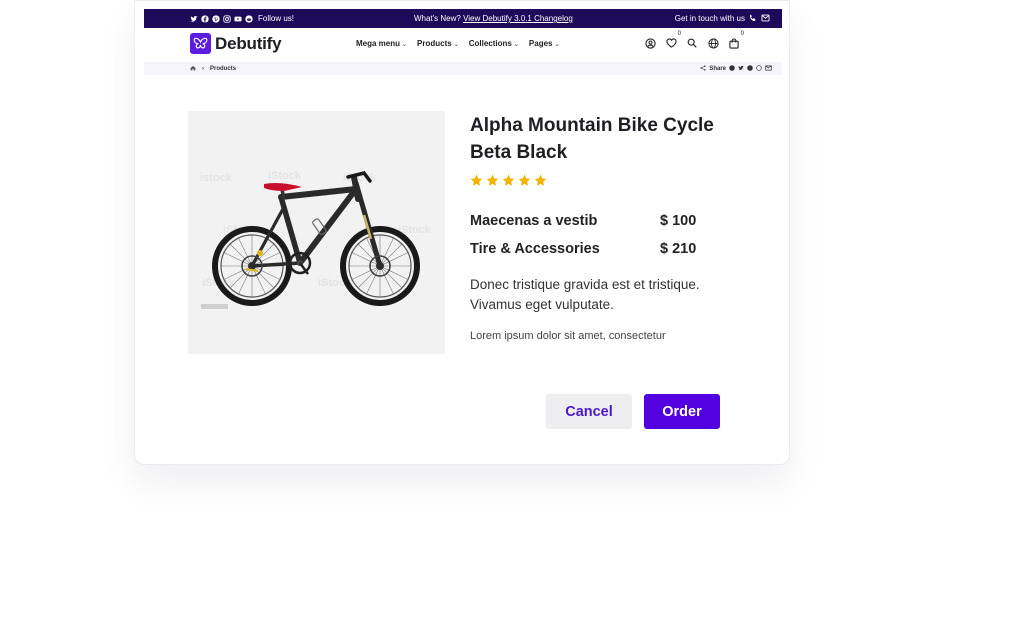 Image resolution: width=1030 pixels, height=620 pixels. Describe the element at coordinates (736, 40) in the screenshot. I see `cart-icon: 0` at that location.